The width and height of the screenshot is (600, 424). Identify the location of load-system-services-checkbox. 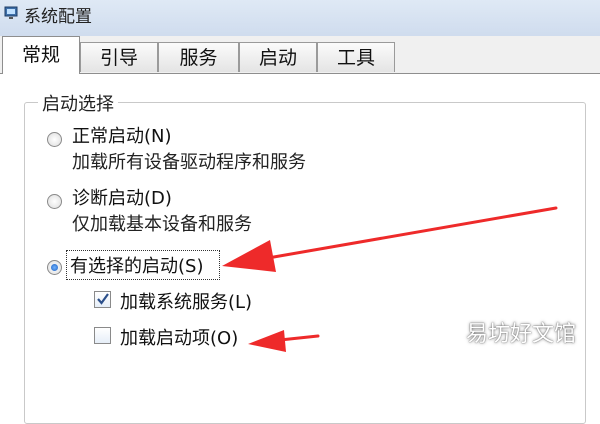
(102, 299).